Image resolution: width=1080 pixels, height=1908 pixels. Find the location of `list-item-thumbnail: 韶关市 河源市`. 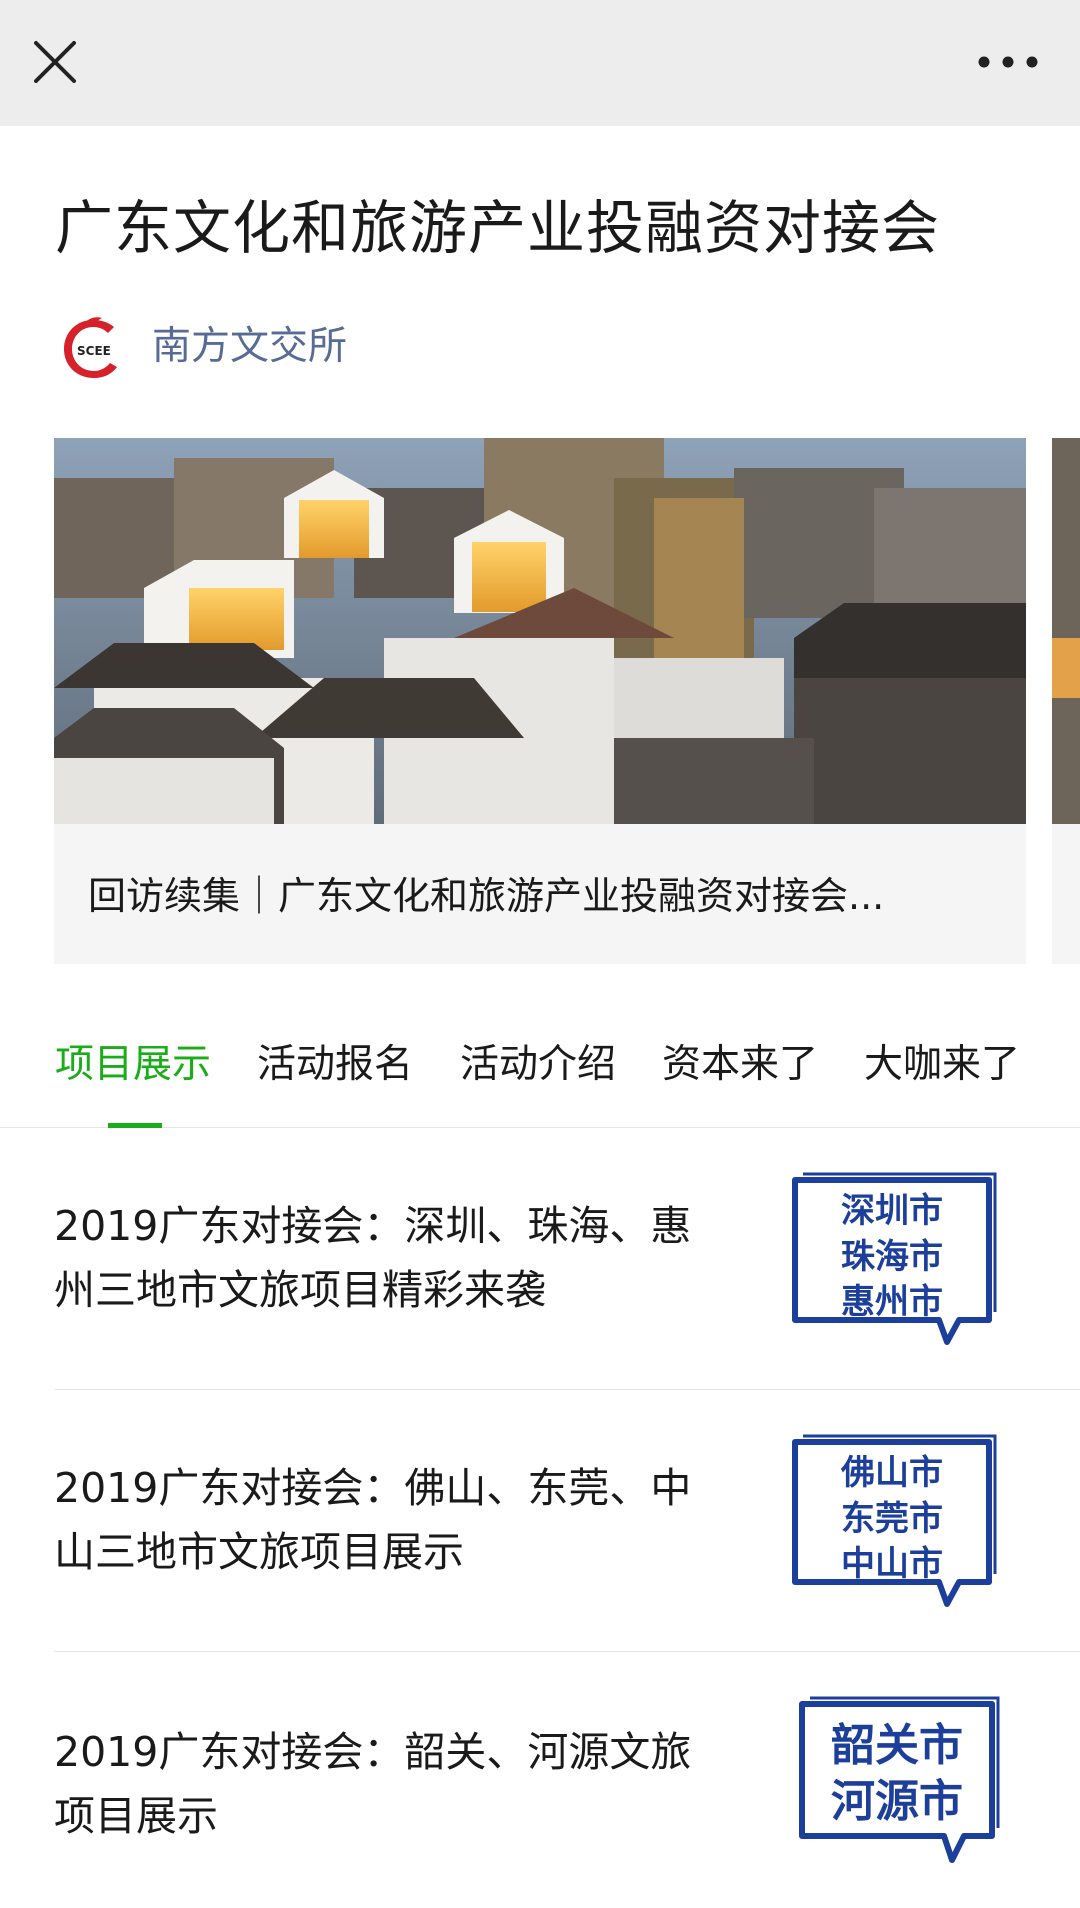

list-item-thumbnail: 韶关市 河源市 is located at coordinates (901, 1786).